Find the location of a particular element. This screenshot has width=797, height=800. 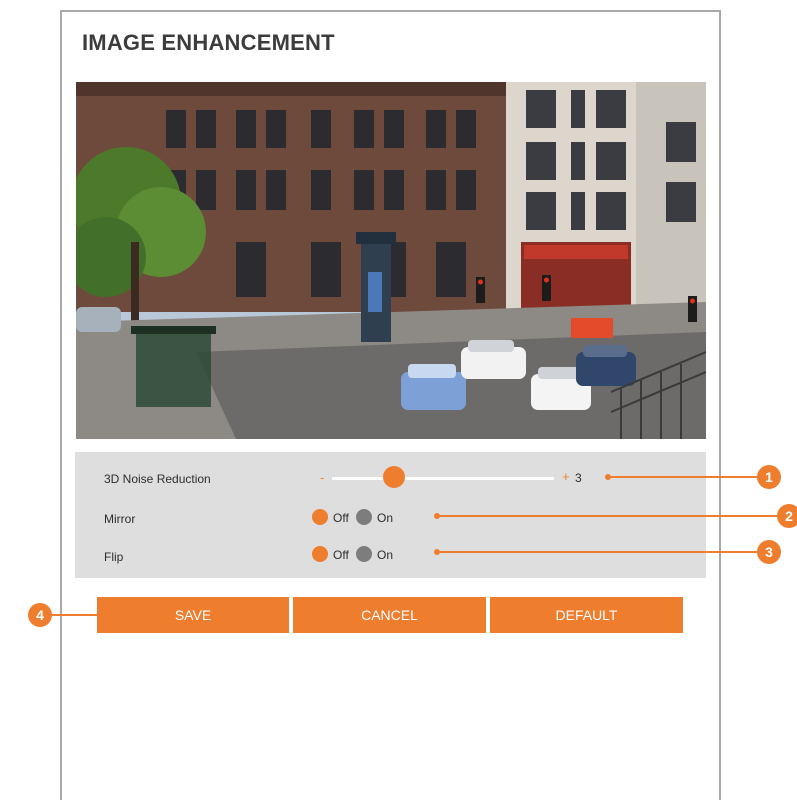

save-button: SAVE is located at coordinates (193, 615).